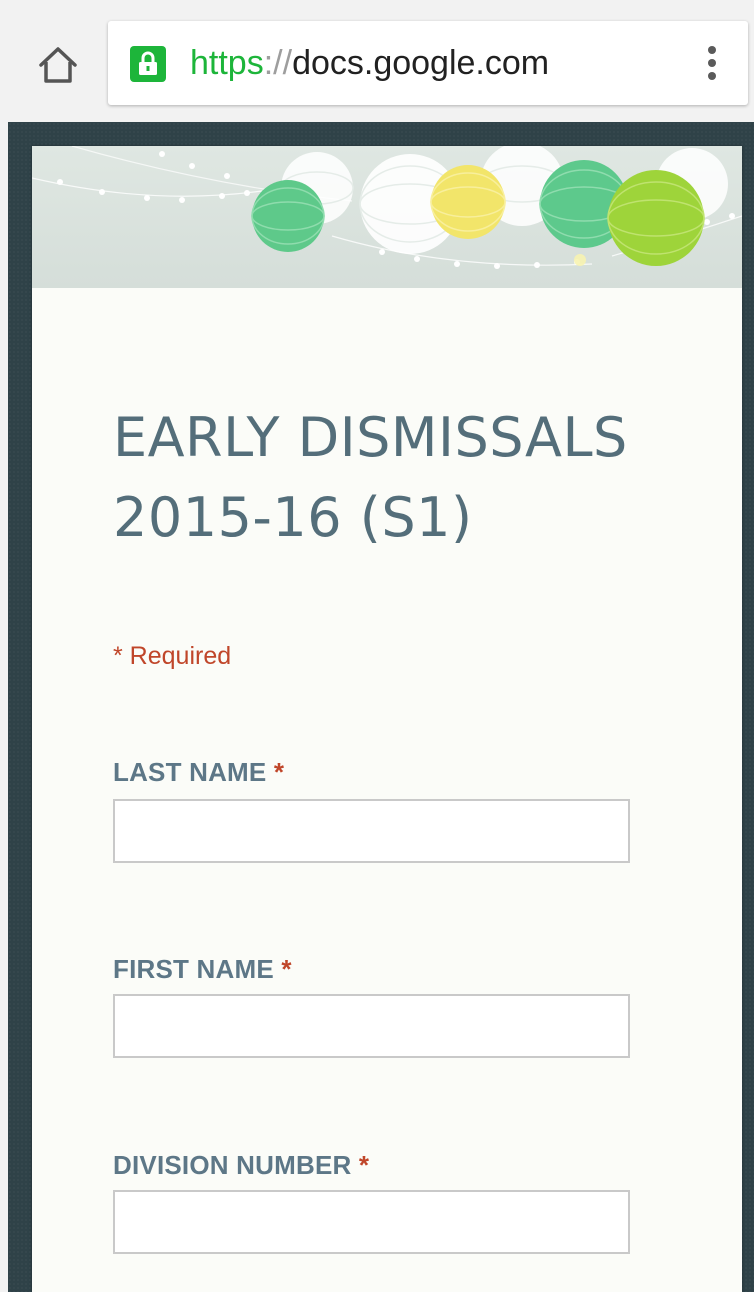  I want to click on required-note: * Required, so click(172, 656).